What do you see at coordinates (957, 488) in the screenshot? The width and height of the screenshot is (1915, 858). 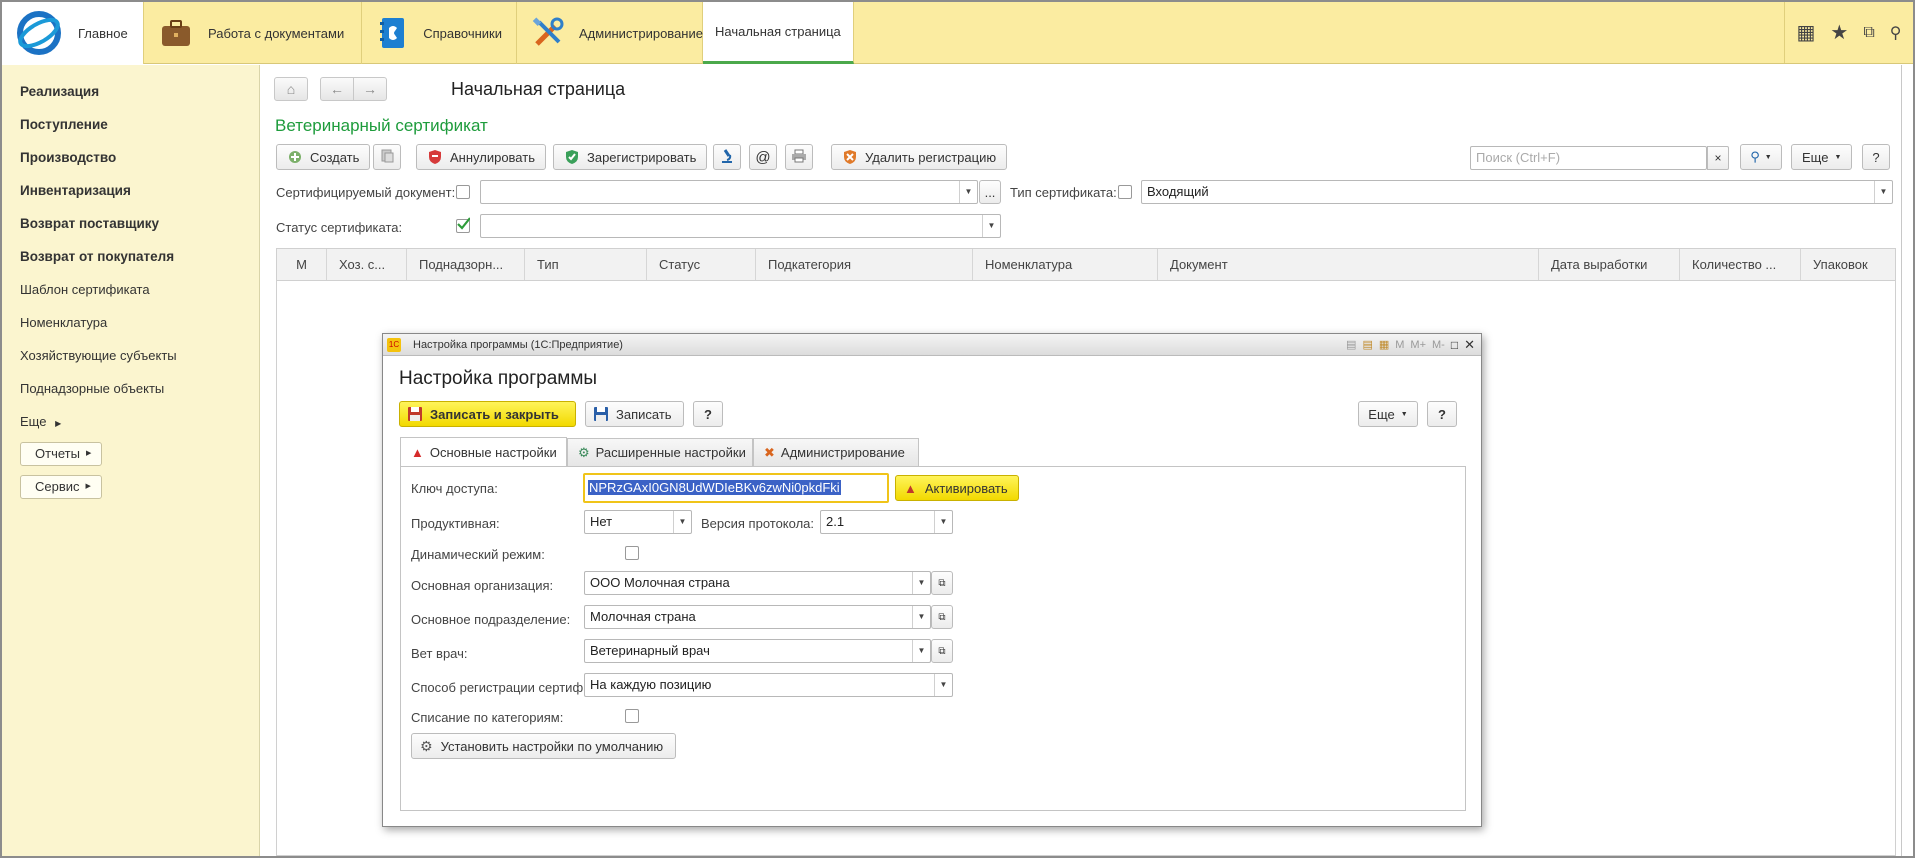 I see `activate-button: ▲ Активировать` at bounding box center [957, 488].